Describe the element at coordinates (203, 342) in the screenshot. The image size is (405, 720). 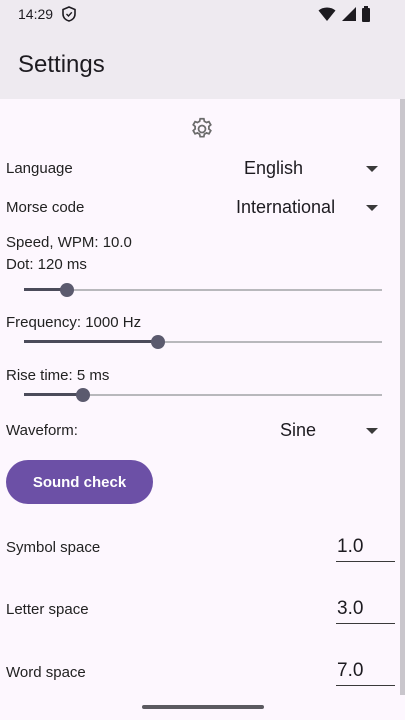
I see `frequency-slider` at that location.